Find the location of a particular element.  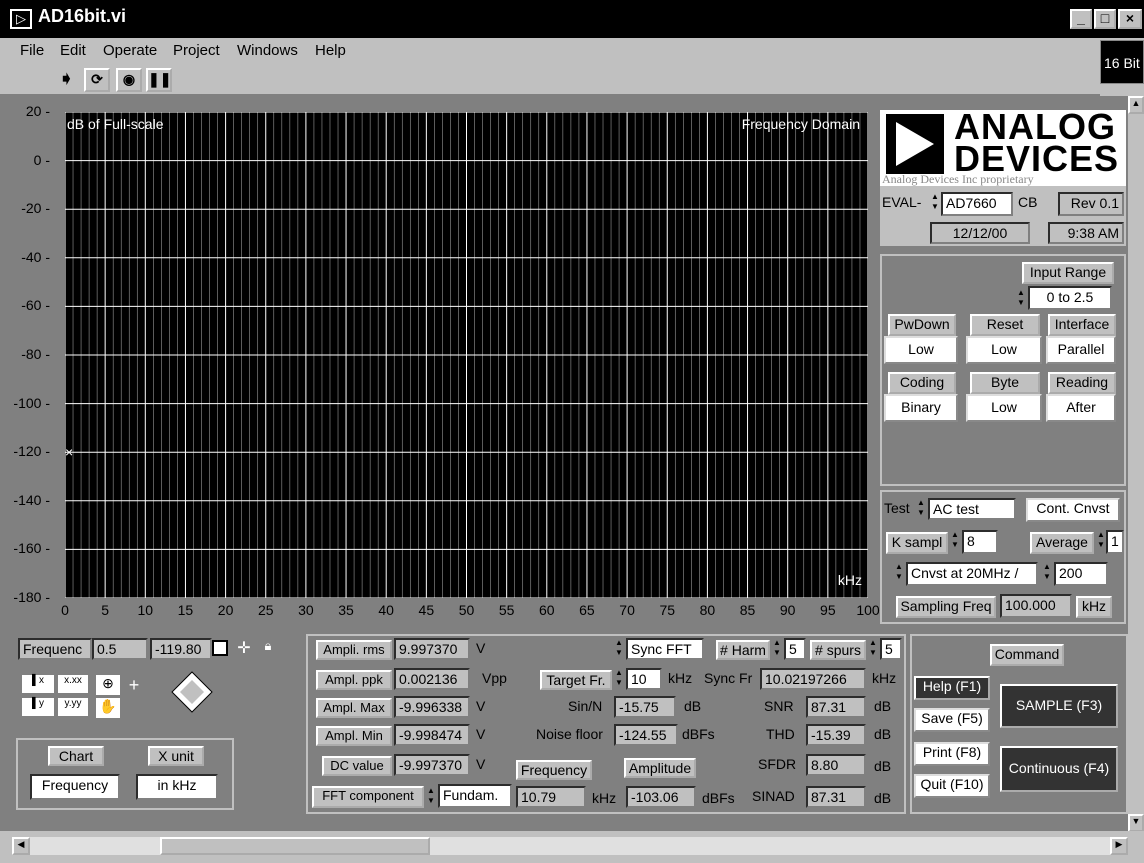

run-arrow-icon: ➧ is located at coordinates (69, 79).